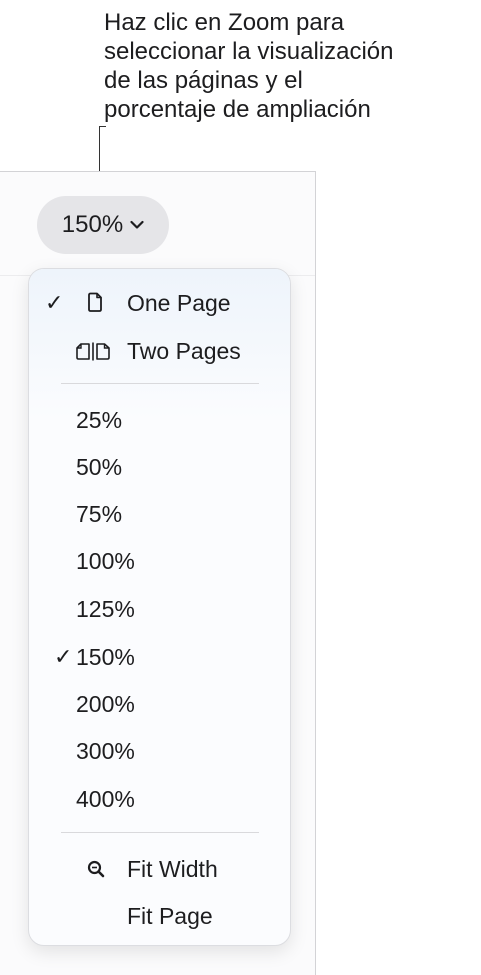 This screenshot has width=481, height=975. What do you see at coordinates (172, 868) in the screenshot?
I see `menu-item-label: Fit Width` at bounding box center [172, 868].